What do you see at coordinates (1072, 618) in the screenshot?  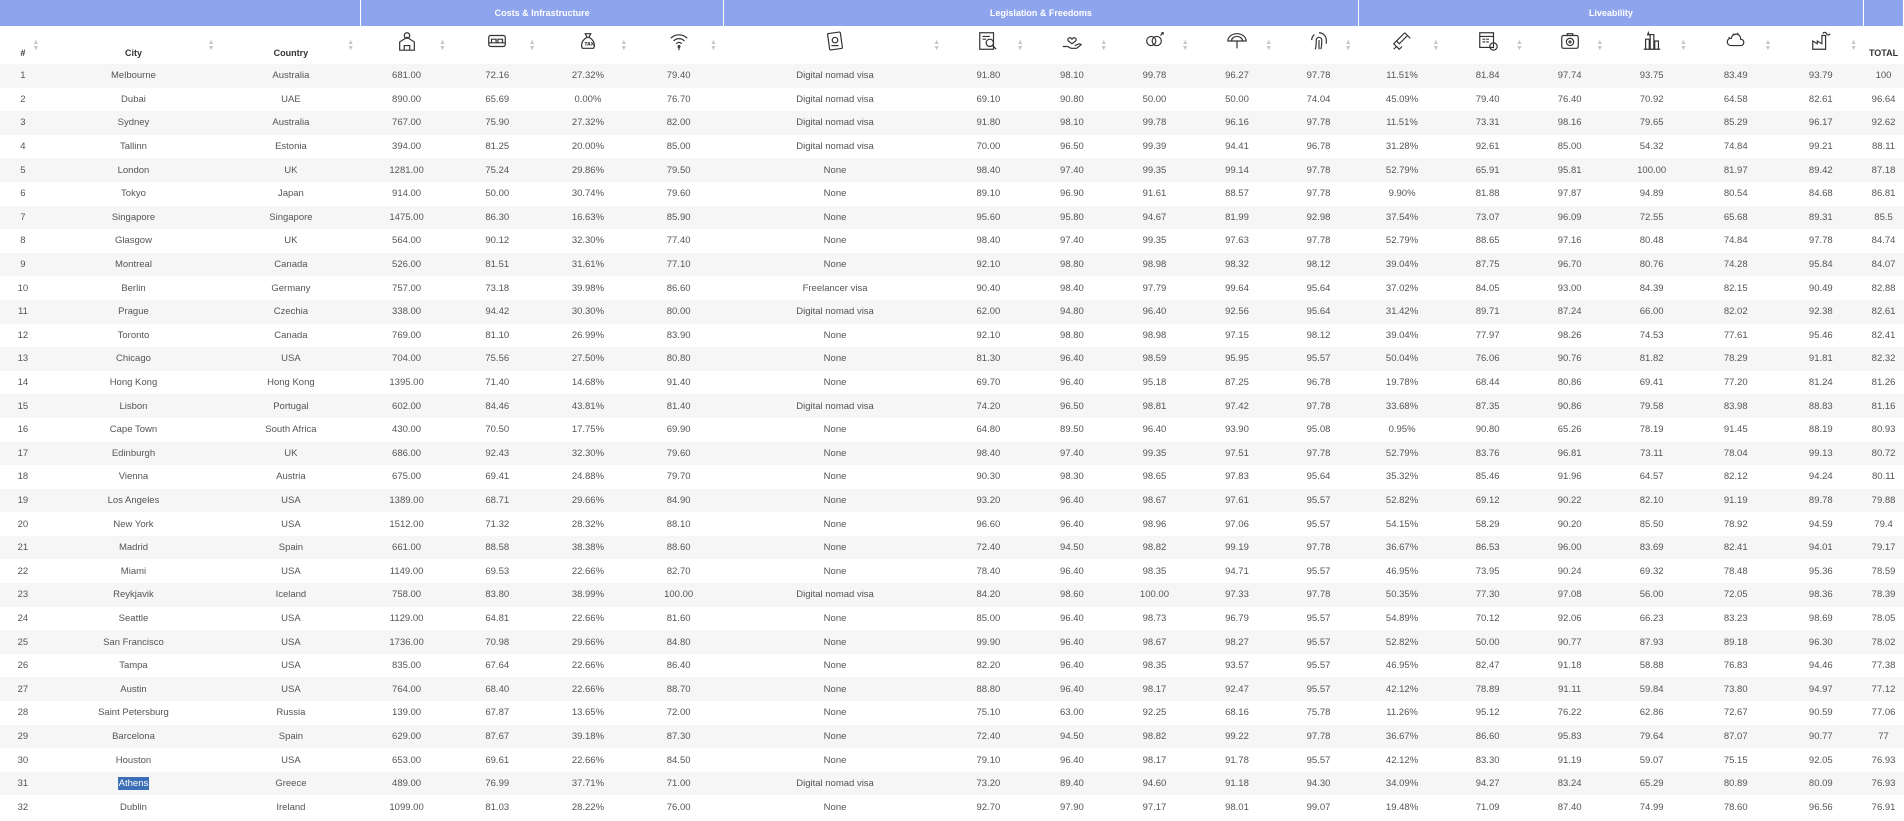 I see `cell-text-m7: 96.40` at bounding box center [1072, 618].